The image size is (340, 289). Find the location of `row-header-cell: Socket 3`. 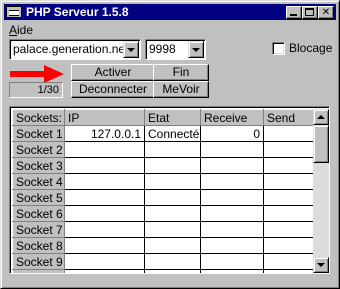

row-header-cell: Socket 3 is located at coordinates (38, 165).